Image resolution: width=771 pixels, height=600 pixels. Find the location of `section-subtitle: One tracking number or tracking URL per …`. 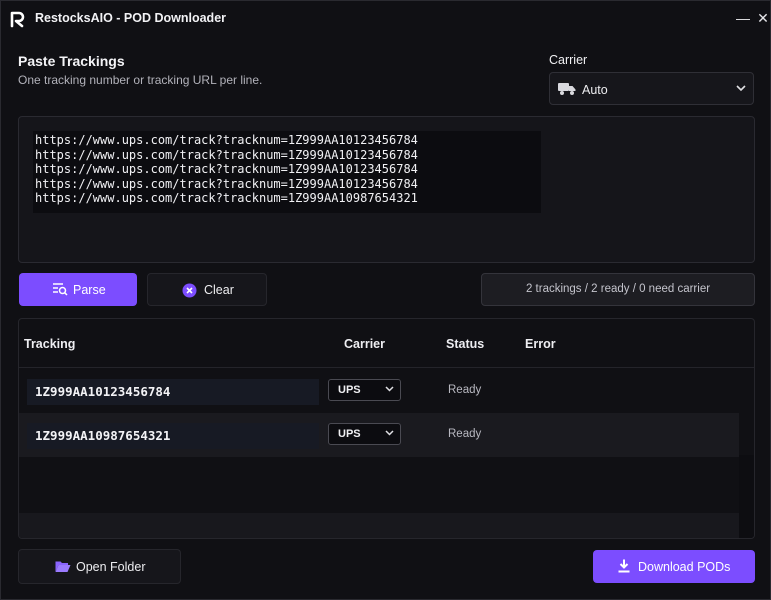

section-subtitle: One tracking number or tracking URL per … is located at coordinates (140, 80).